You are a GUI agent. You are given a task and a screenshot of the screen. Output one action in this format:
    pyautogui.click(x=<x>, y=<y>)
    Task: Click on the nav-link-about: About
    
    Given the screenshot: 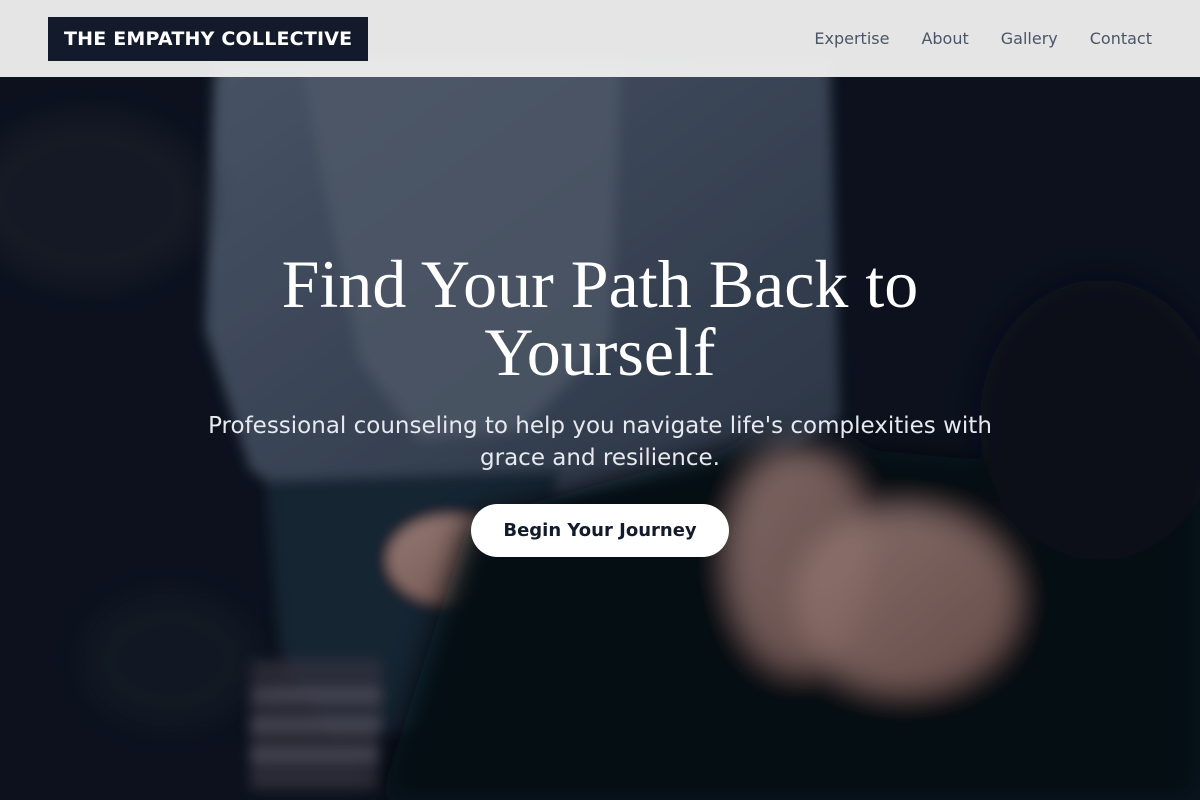 What is the action you would take?
    pyautogui.click(x=944, y=38)
    